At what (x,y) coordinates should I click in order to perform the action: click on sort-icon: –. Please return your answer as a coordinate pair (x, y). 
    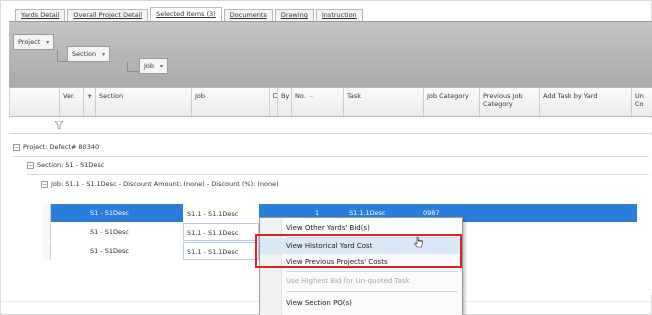
    Looking at the image, I should click on (311, 96).